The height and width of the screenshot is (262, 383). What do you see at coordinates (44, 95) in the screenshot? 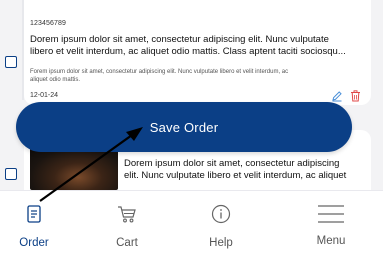
I see `order-date: 12-01-24` at bounding box center [44, 95].